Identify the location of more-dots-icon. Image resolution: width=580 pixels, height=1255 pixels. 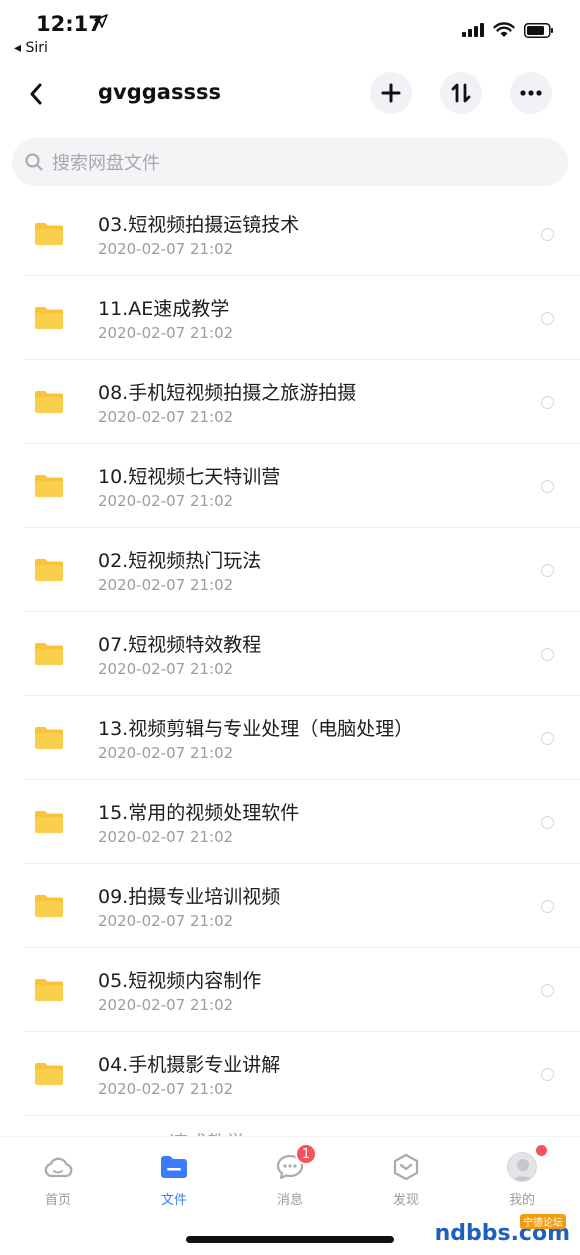
(531, 93).